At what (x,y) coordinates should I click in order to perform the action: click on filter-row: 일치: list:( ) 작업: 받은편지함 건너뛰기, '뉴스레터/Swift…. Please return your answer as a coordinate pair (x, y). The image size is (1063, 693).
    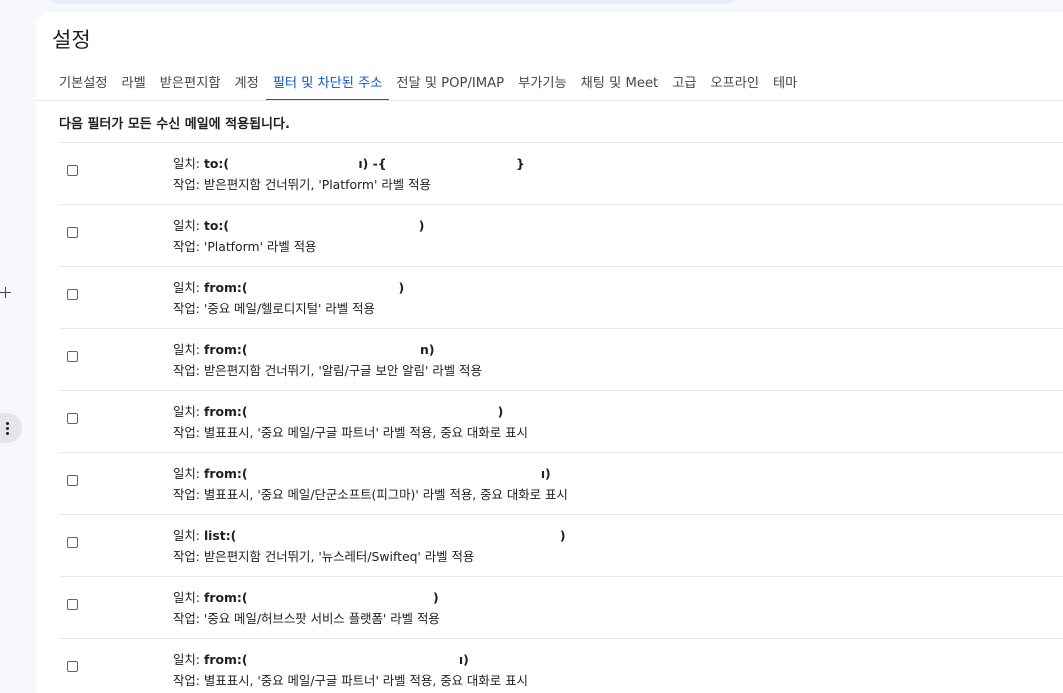
    Looking at the image, I should click on (561, 545).